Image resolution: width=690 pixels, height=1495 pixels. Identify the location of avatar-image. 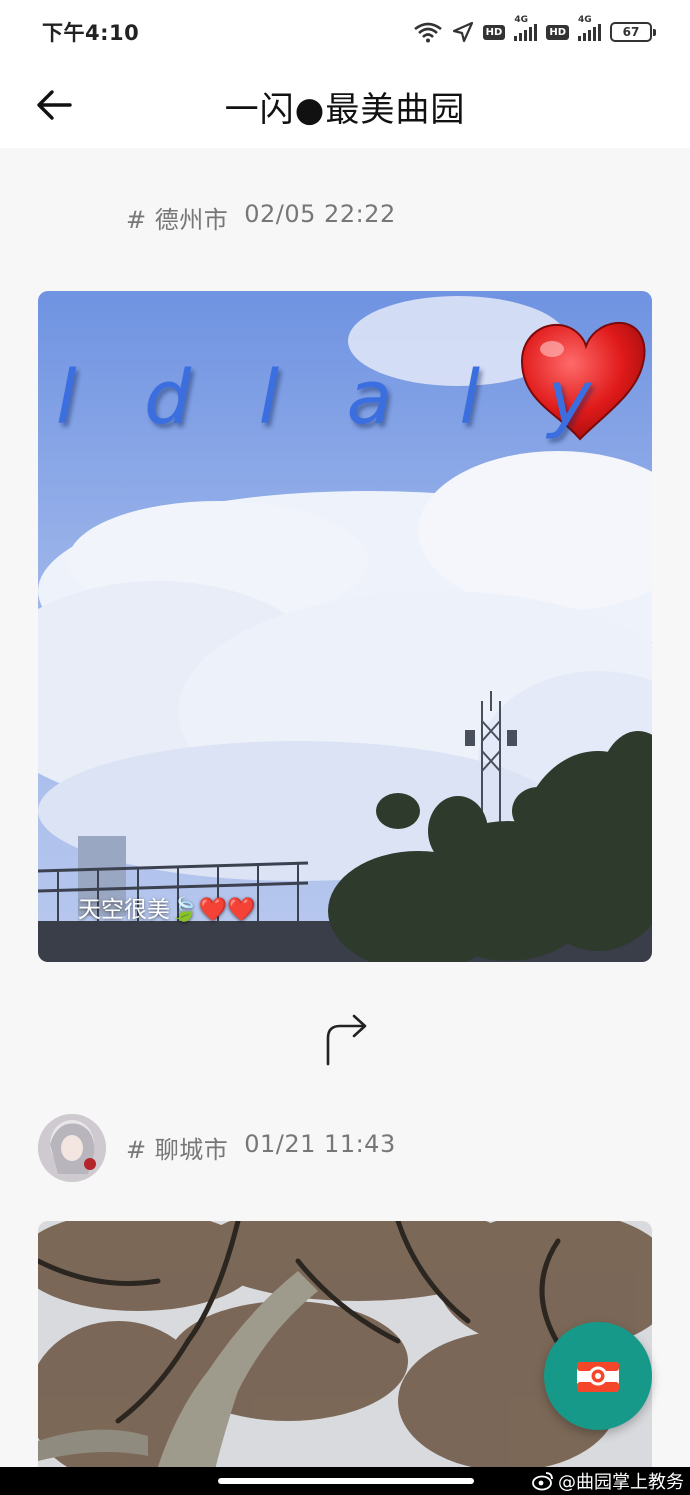
(72, 1148).